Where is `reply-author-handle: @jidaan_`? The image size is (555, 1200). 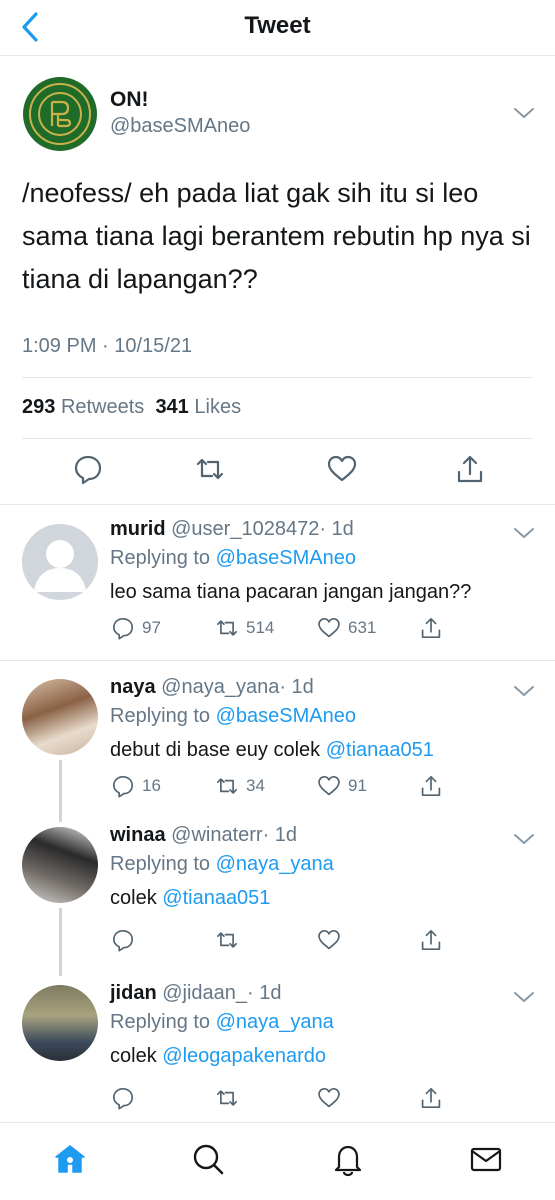 reply-author-handle: @jidaan_ is located at coordinates (204, 993).